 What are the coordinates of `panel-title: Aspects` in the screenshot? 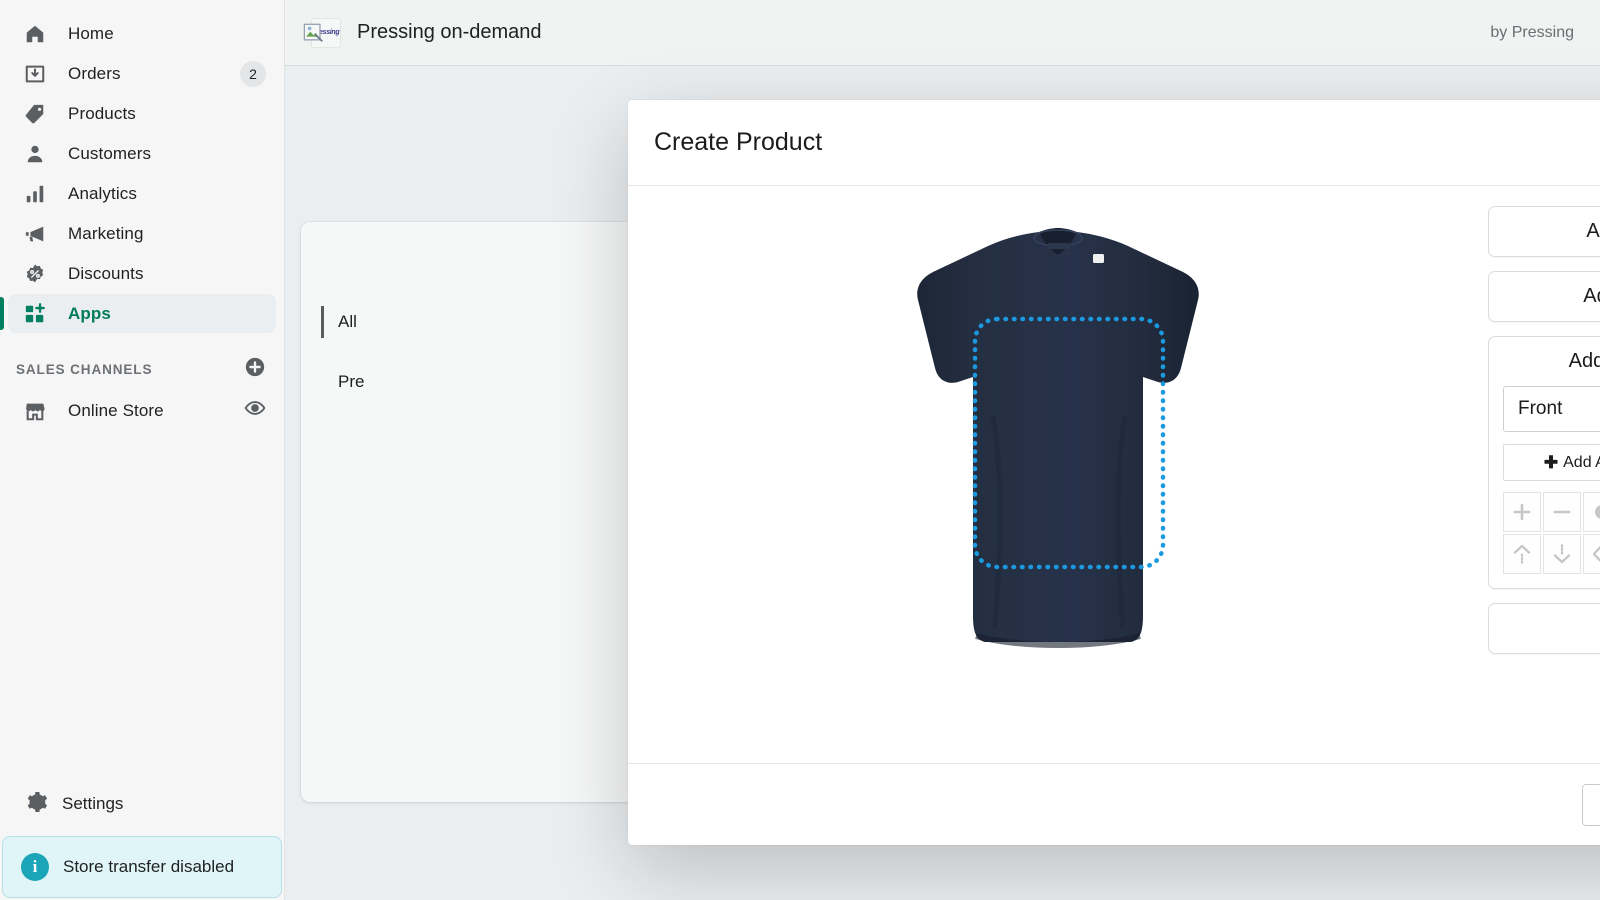 It's located at (1593, 231).